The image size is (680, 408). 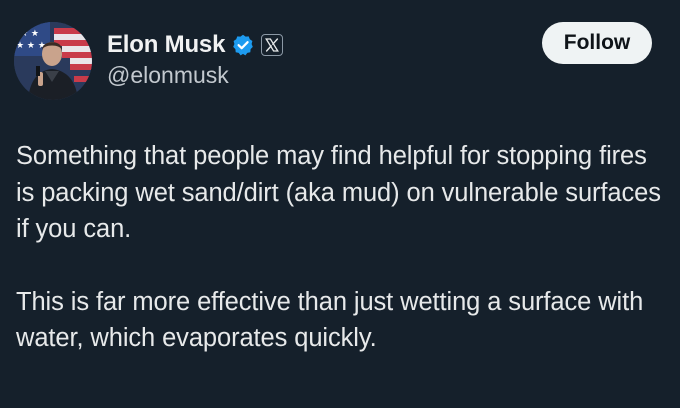 I want to click on author-name-row: Elon Musk, so click(x=195, y=45).